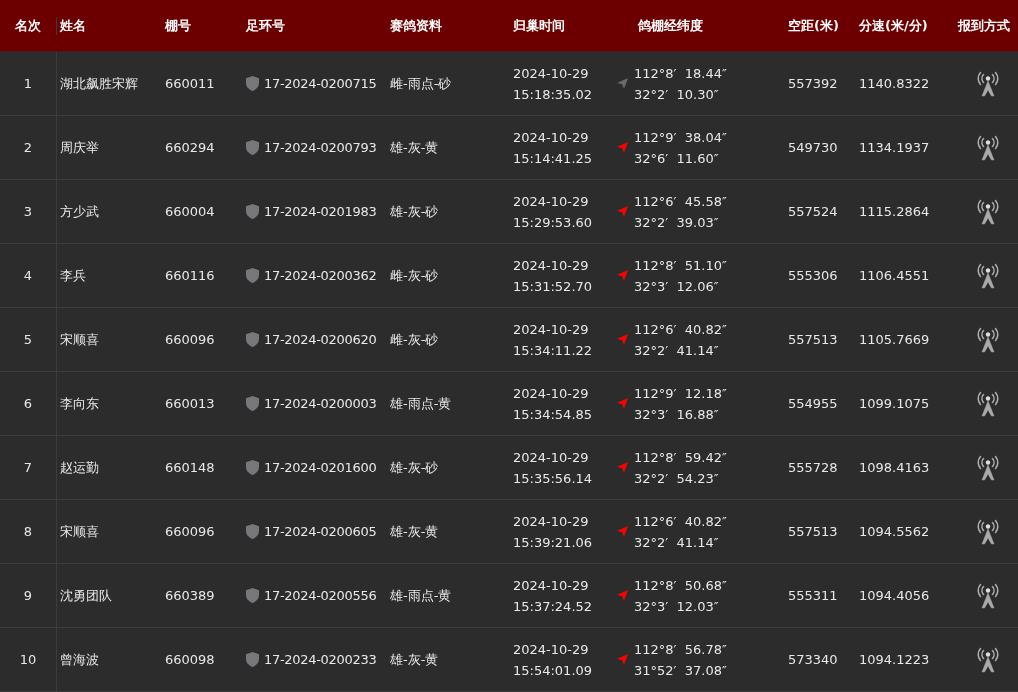 The width and height of the screenshot is (1018, 692). I want to click on name-cell: 沈勇团队, so click(86, 595).